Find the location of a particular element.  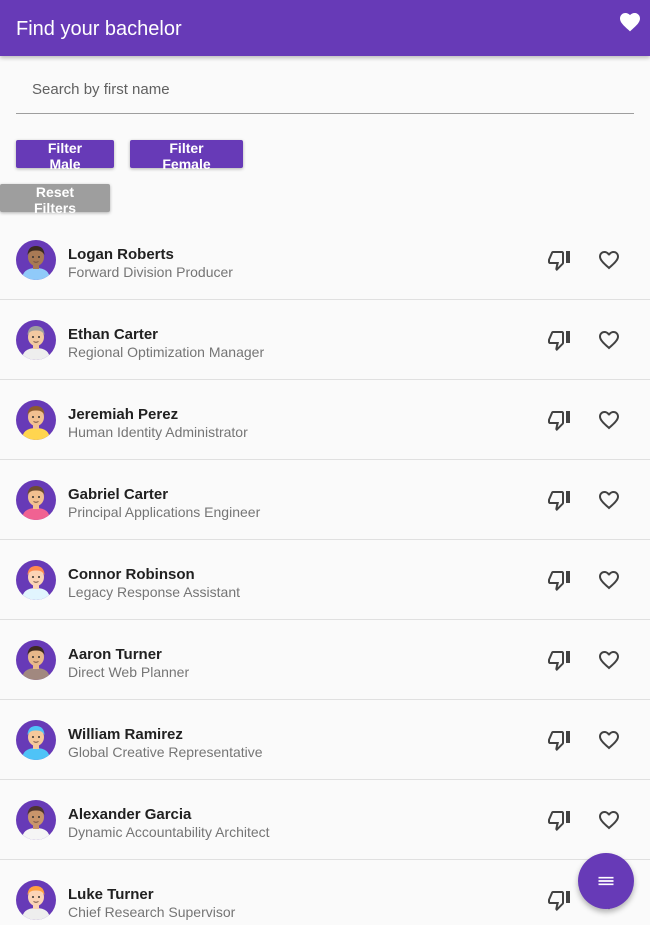

person-job-title: Regional Optimization Manager is located at coordinates (166, 352).